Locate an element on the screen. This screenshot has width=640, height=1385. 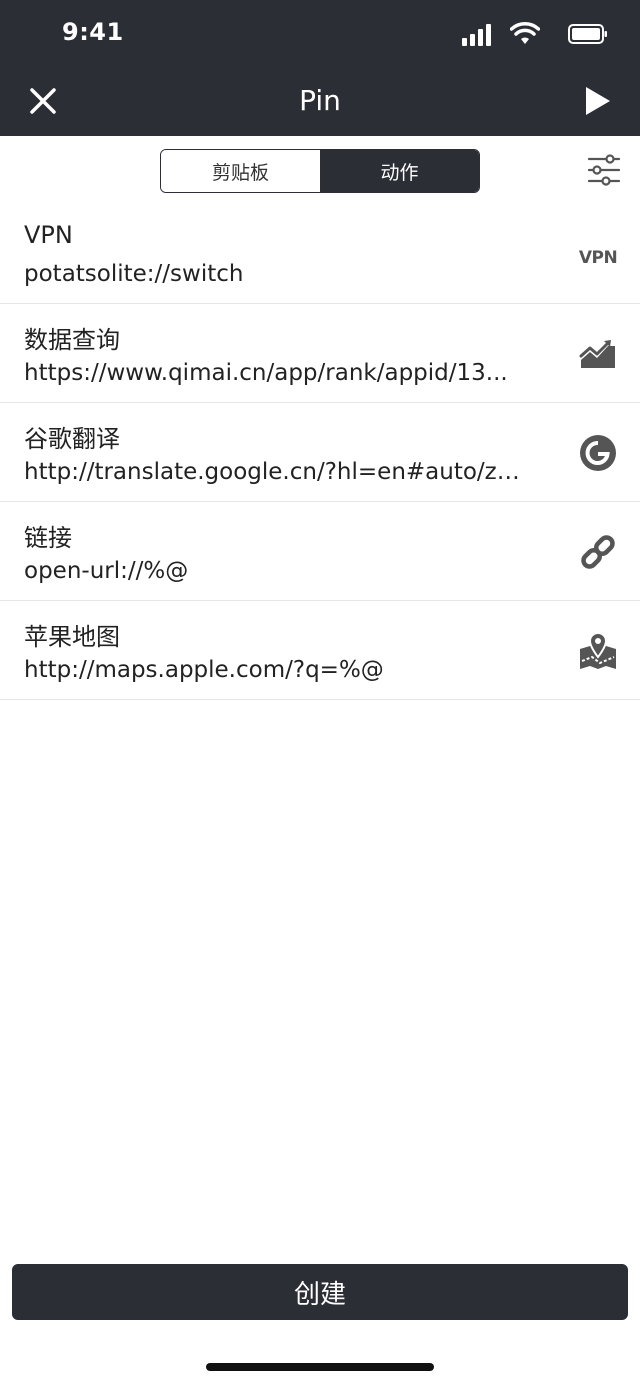
svg-text: VPN is located at coordinates (598, 258).